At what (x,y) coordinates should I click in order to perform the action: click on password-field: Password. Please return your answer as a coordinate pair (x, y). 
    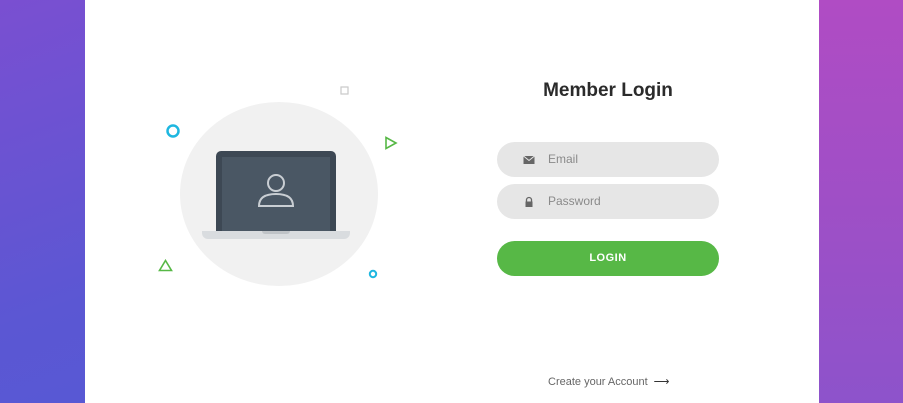
    Looking at the image, I should click on (608, 201).